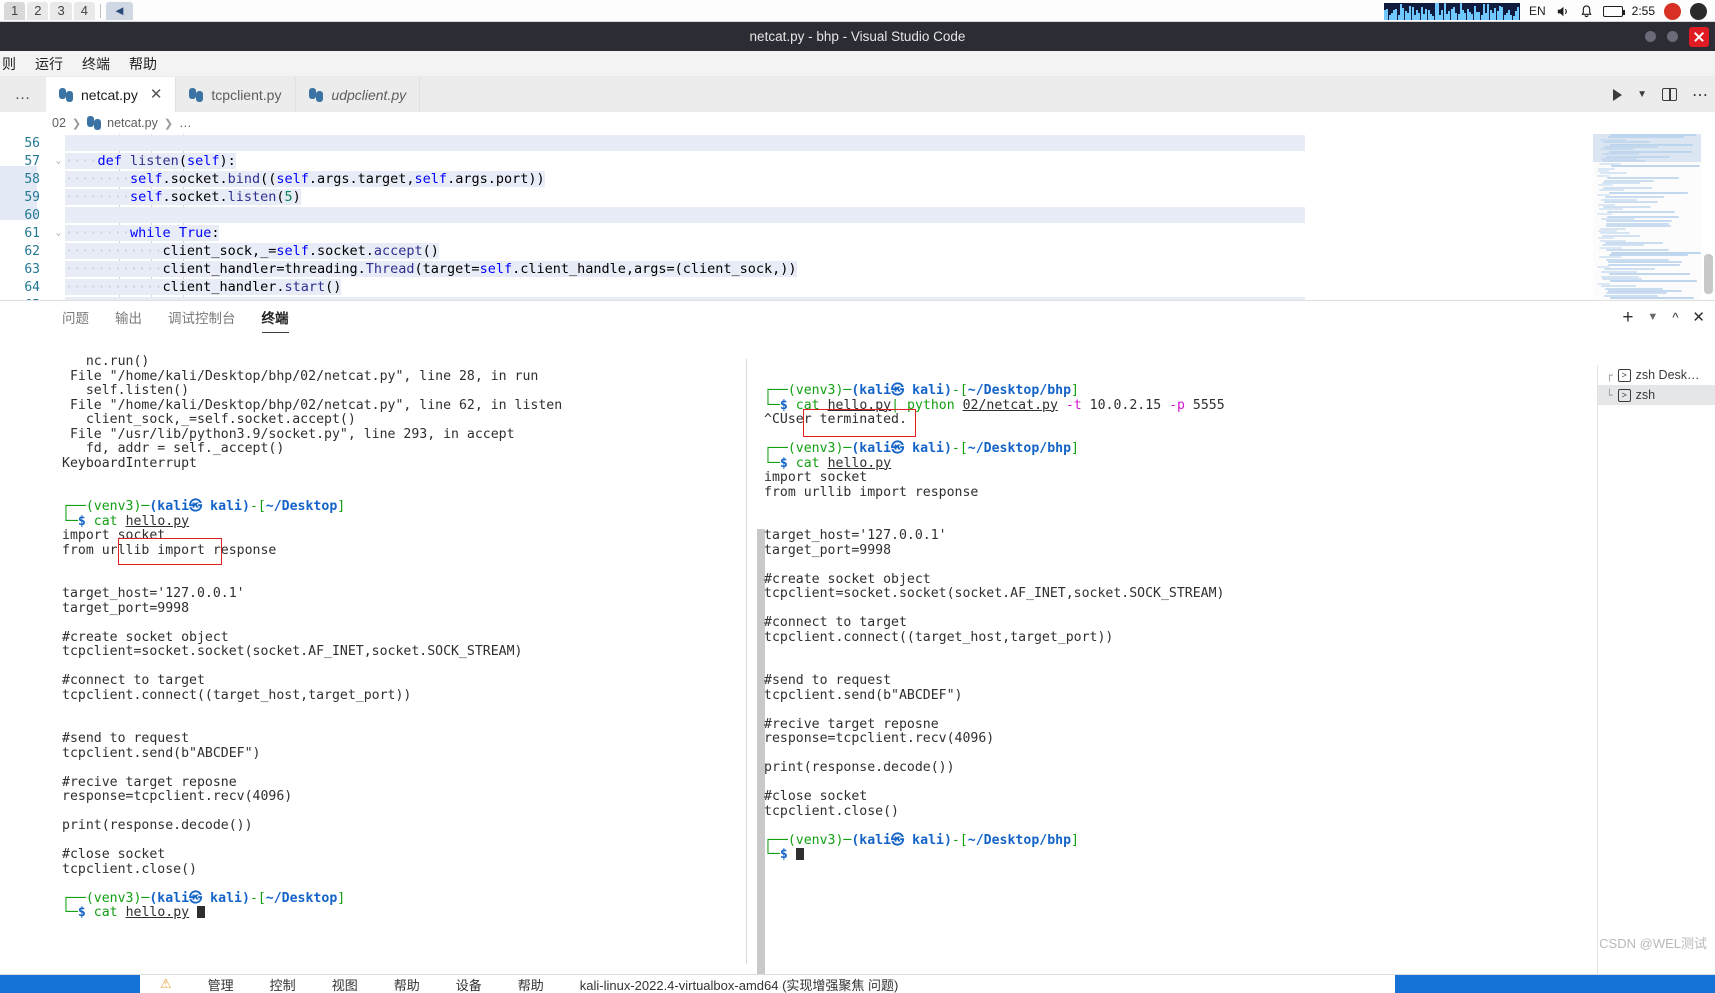  What do you see at coordinates (275, 317) in the screenshot?
I see `tab-terminal: 终端` at bounding box center [275, 317].